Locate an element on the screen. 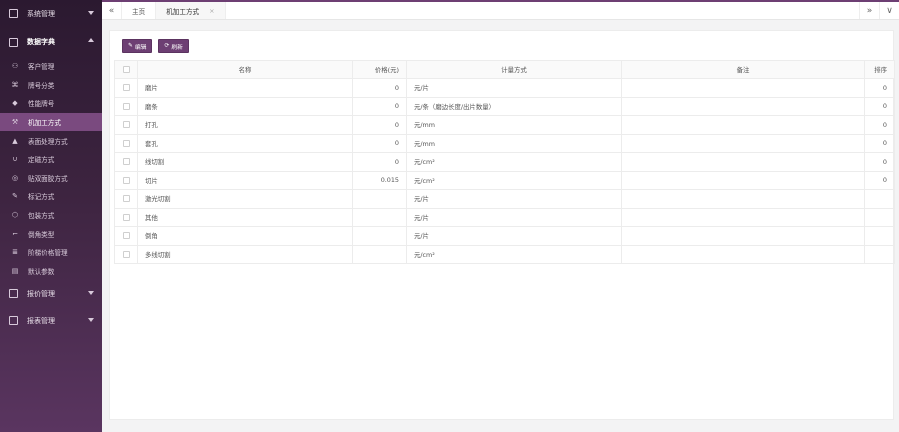  sidebar-item: ∪ 定磁方式 is located at coordinates (51, 159).